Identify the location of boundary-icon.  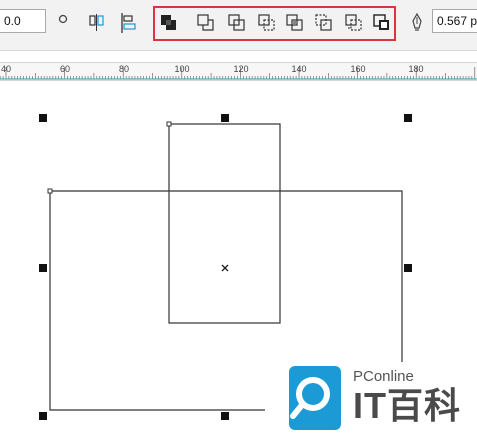
(354, 23).